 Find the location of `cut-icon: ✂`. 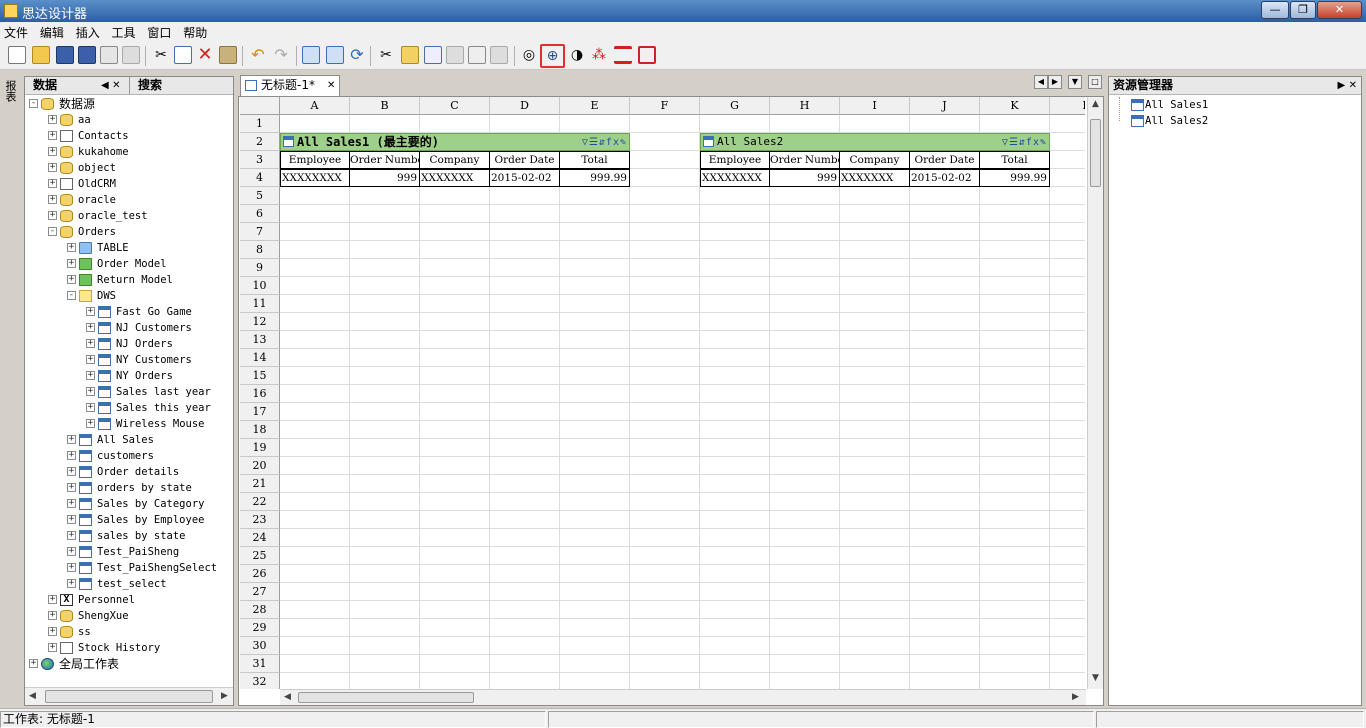

cut-icon: ✂ is located at coordinates (161, 55).